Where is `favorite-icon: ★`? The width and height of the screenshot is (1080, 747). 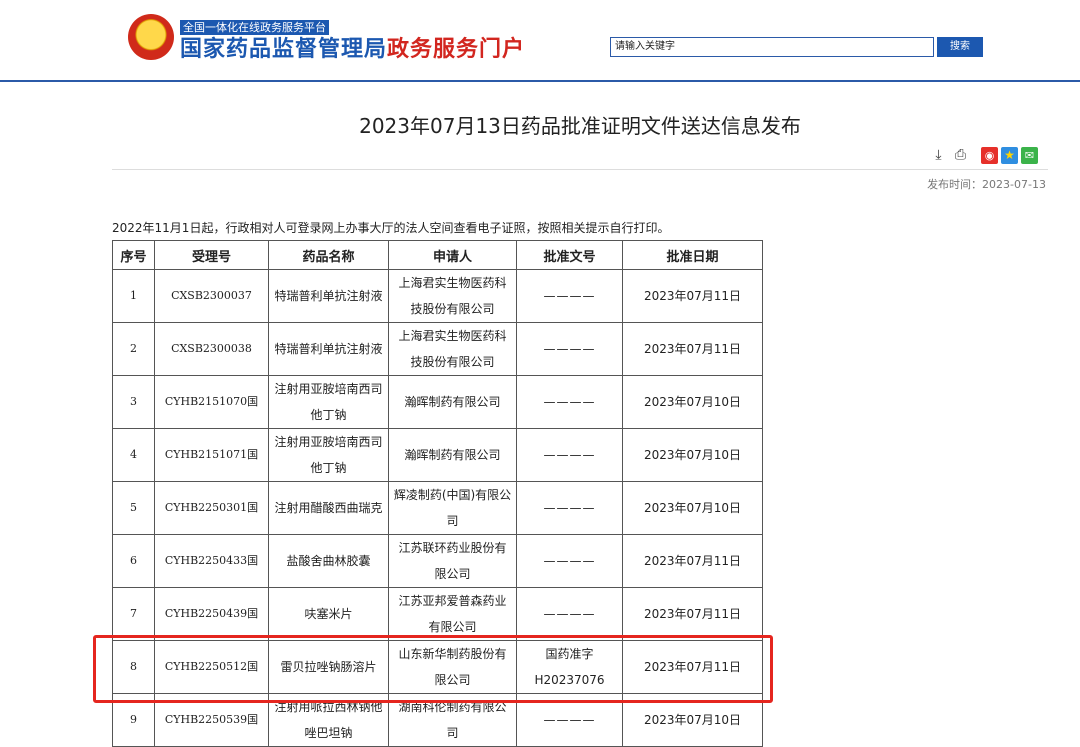 favorite-icon: ★ is located at coordinates (1009, 155).